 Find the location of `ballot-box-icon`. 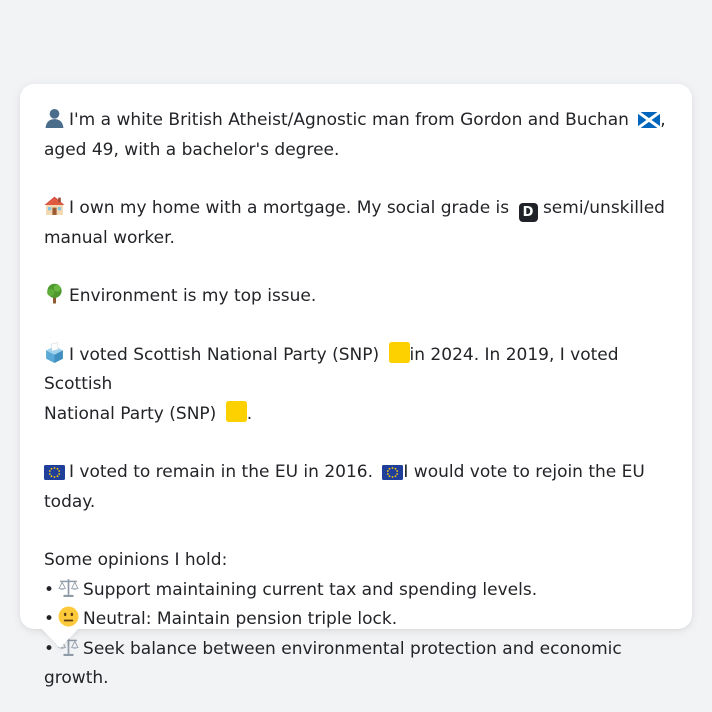

ballot-box-icon is located at coordinates (54, 352).